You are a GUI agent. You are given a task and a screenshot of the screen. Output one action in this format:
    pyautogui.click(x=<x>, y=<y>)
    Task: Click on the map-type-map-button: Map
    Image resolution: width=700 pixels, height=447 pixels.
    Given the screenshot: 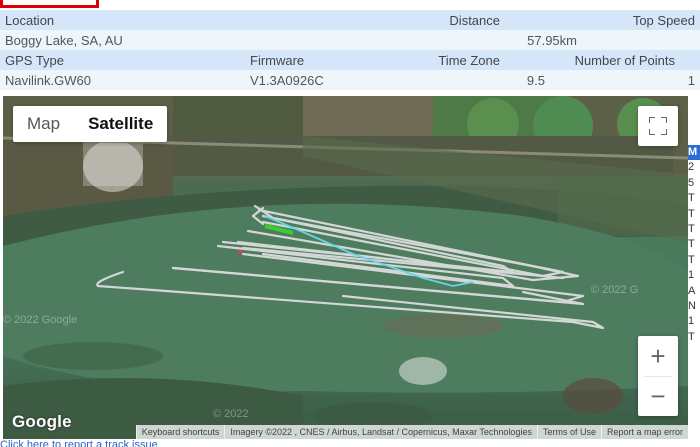 What is the action you would take?
    pyautogui.click(x=43, y=124)
    